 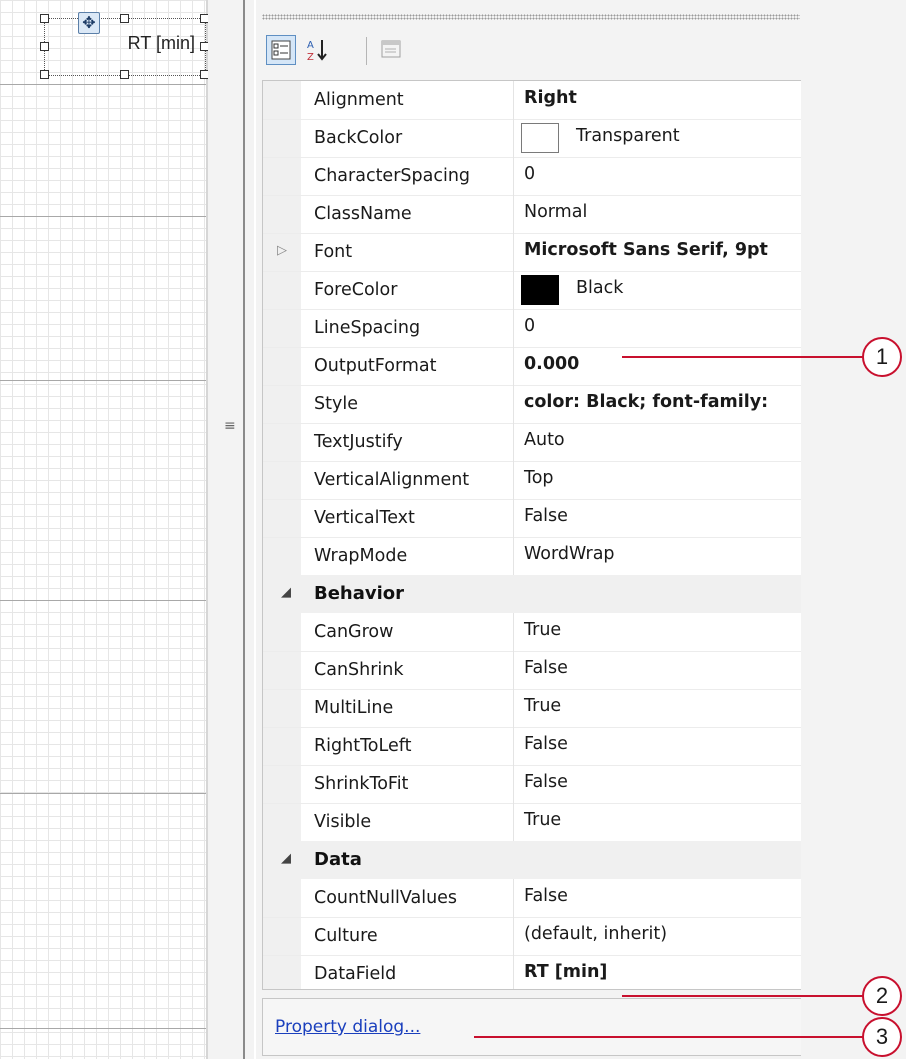 What do you see at coordinates (343, 822) in the screenshot?
I see `property-name: Visible` at bounding box center [343, 822].